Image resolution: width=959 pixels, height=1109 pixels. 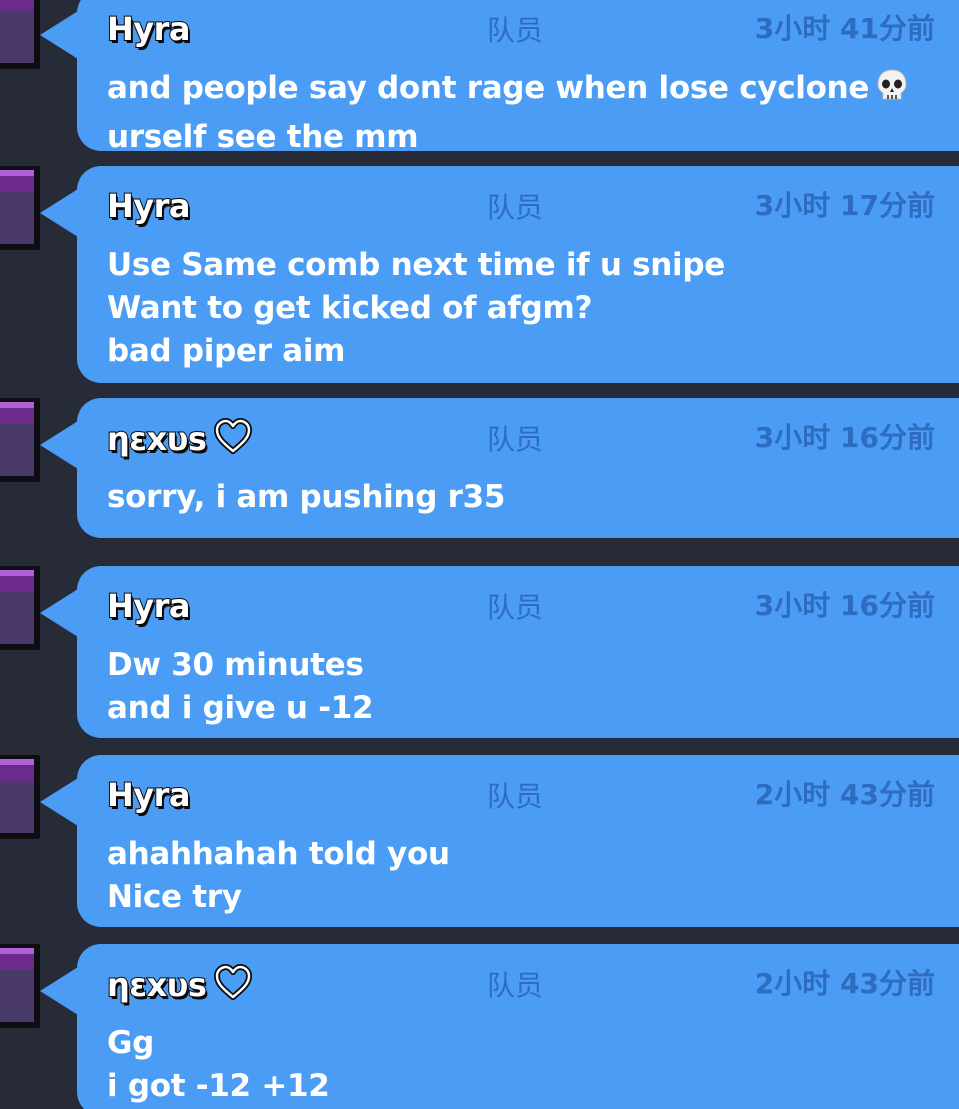 What do you see at coordinates (131, 1043) in the screenshot?
I see `message-line: Gg` at bounding box center [131, 1043].